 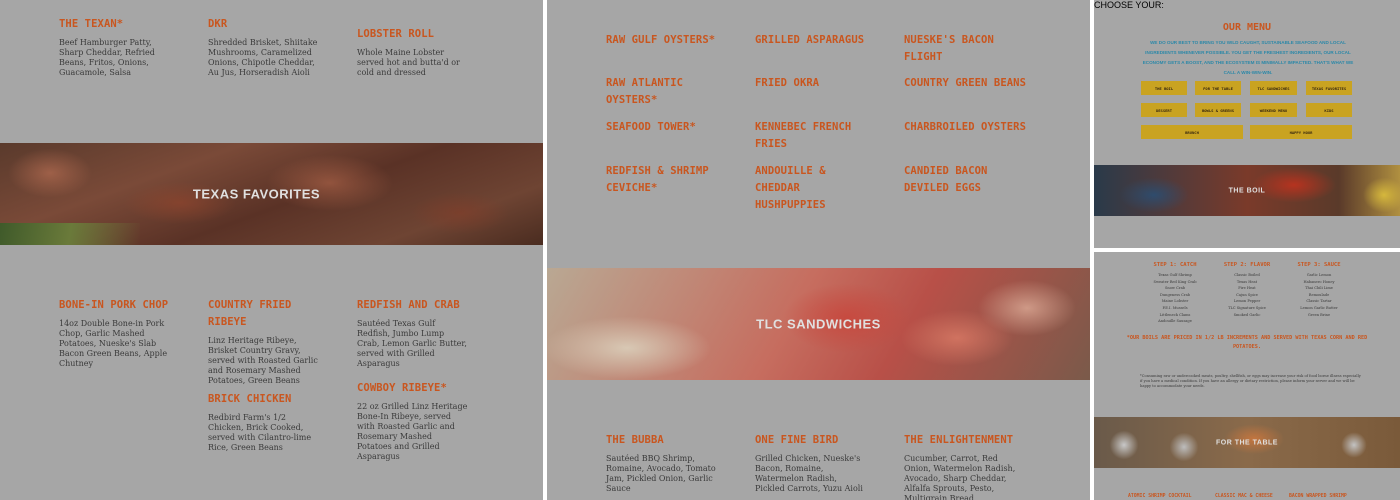 I want to click on menu-item: FRIED OKRA, so click(x=811, y=83).